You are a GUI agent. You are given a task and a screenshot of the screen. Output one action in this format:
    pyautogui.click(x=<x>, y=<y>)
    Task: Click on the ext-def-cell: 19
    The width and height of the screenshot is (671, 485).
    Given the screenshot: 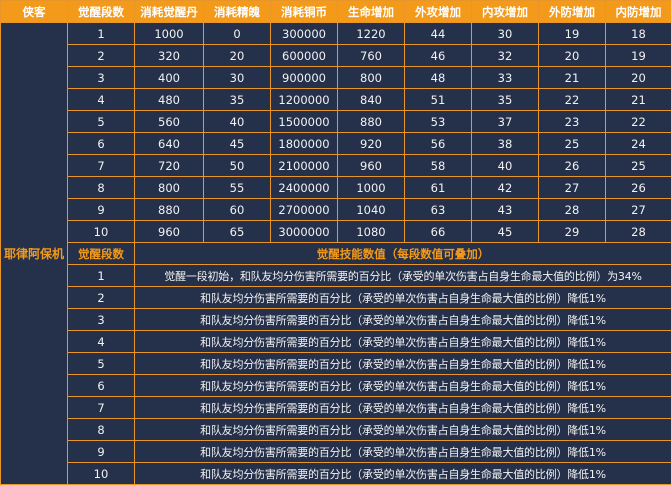 What is the action you would take?
    pyautogui.click(x=572, y=34)
    